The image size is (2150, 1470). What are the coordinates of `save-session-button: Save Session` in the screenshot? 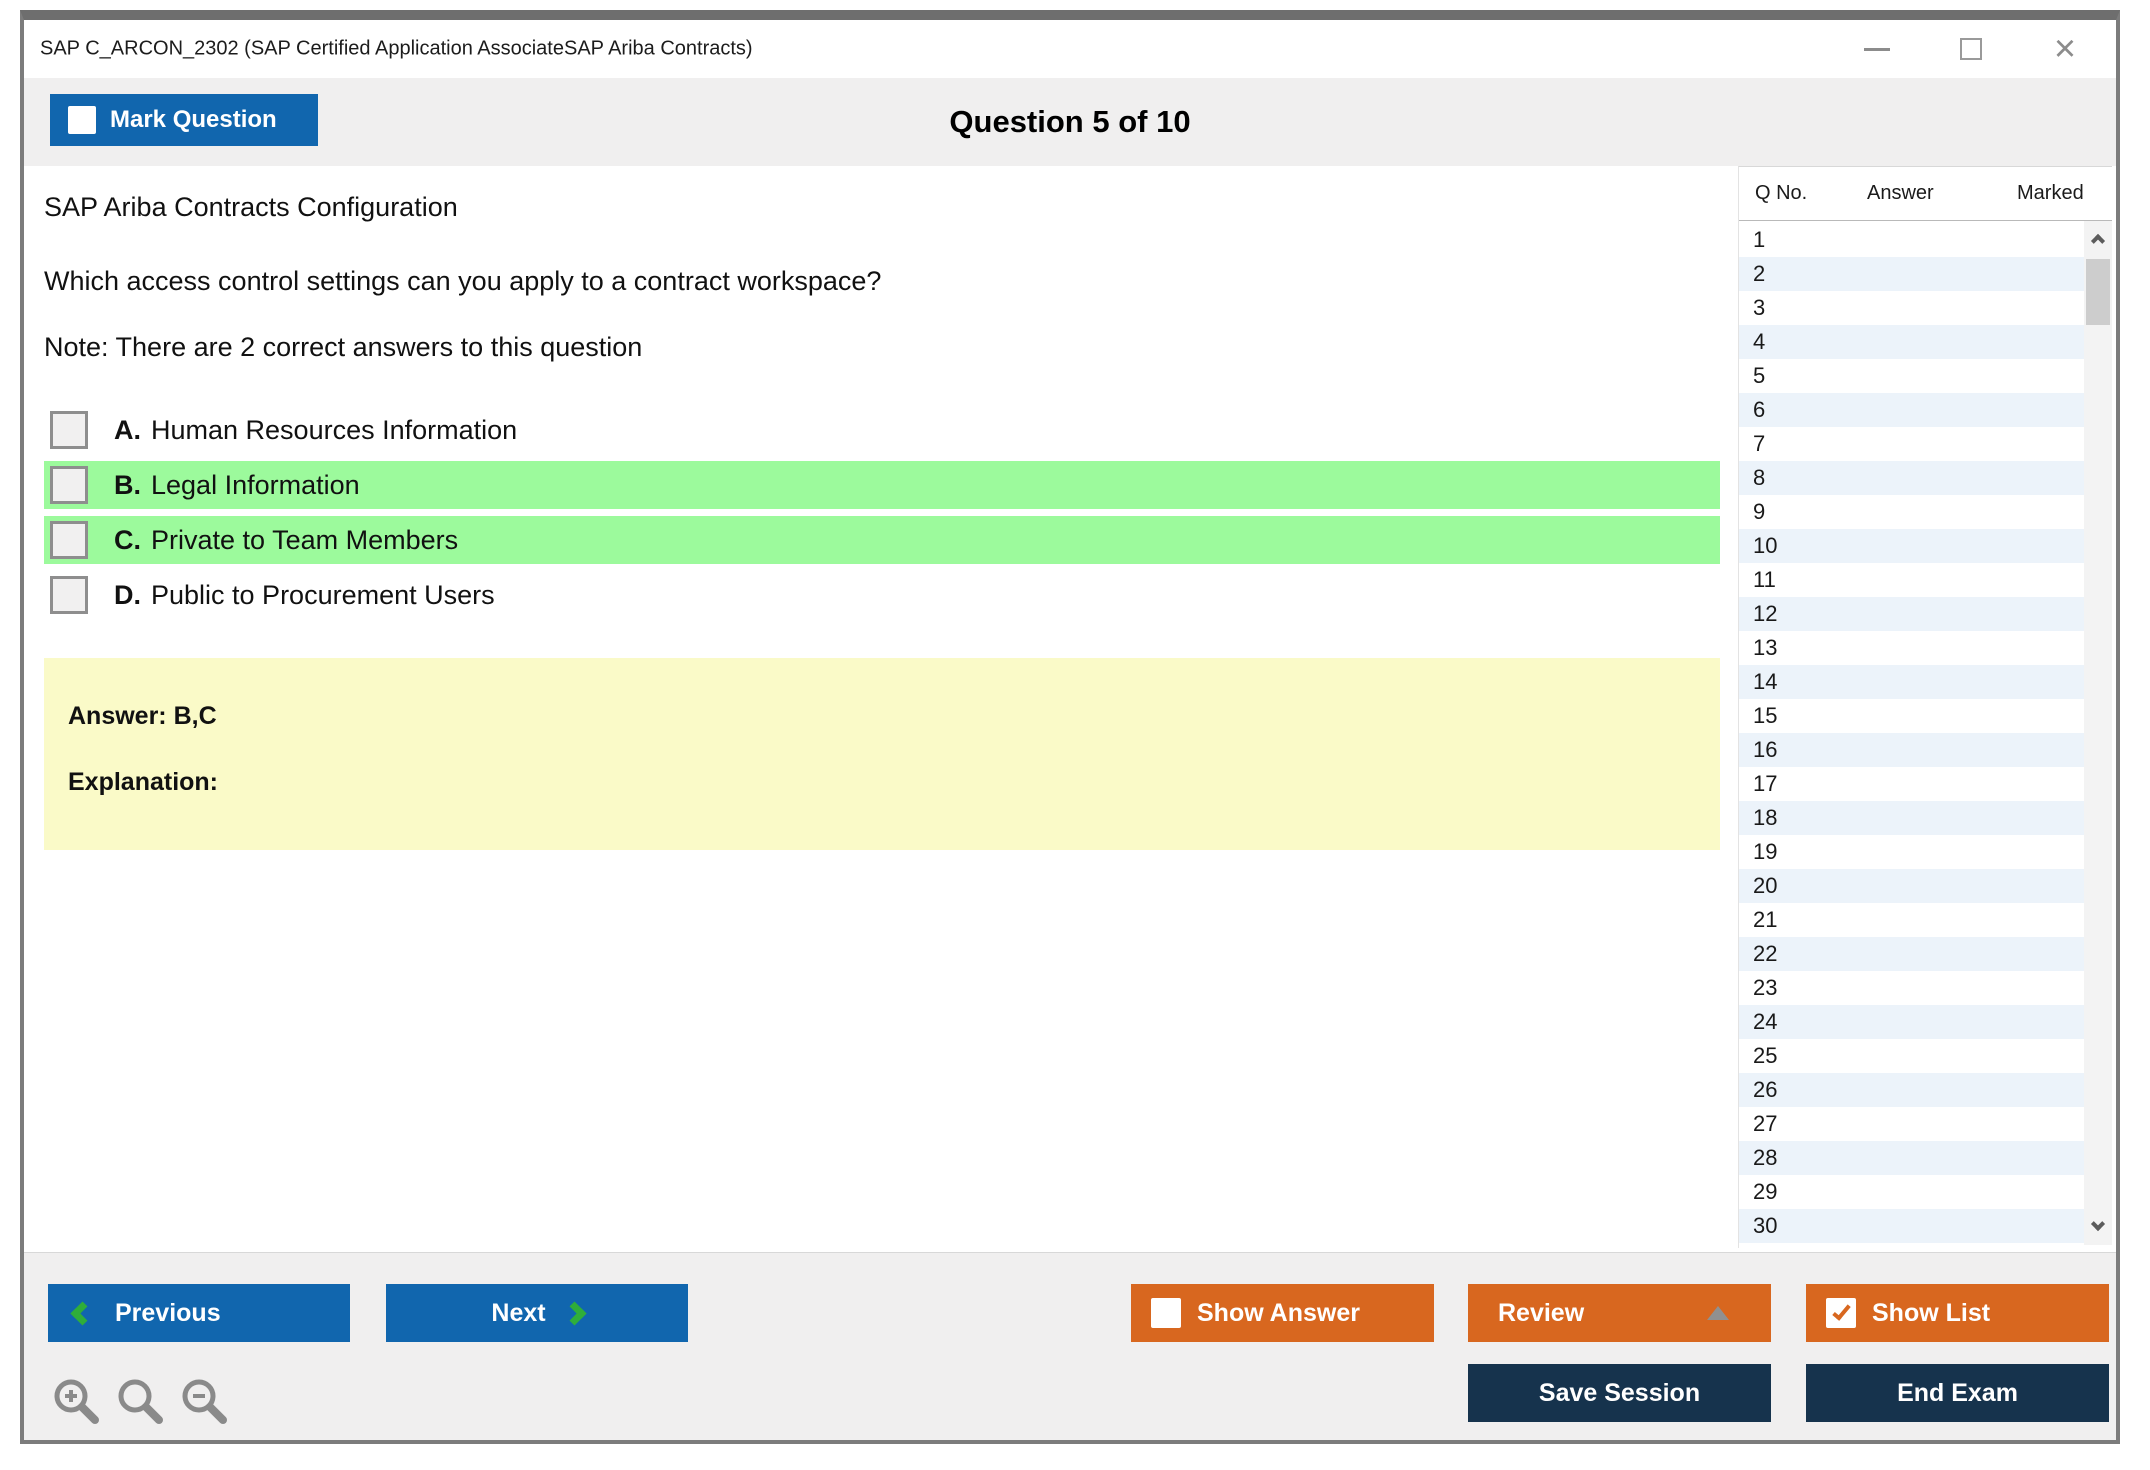 It's located at (1619, 1393).